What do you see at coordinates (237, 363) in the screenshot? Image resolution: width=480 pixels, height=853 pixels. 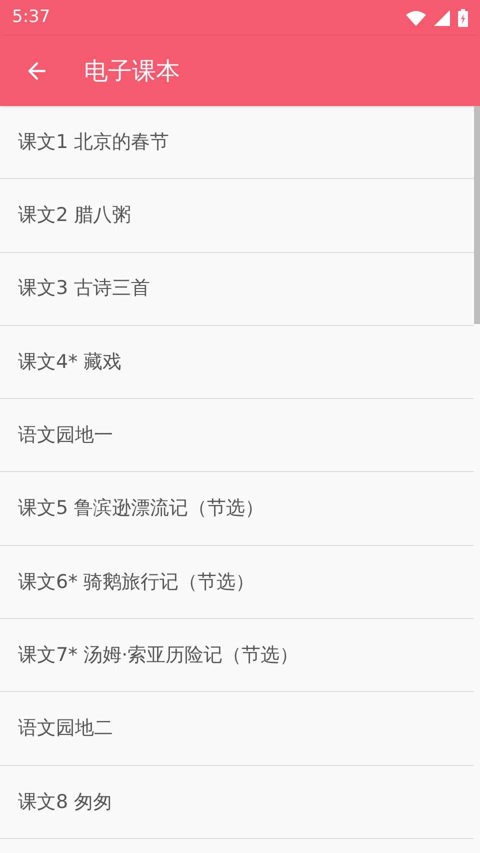 I see `lesson-item: 课文4* 藏戏` at bounding box center [237, 363].